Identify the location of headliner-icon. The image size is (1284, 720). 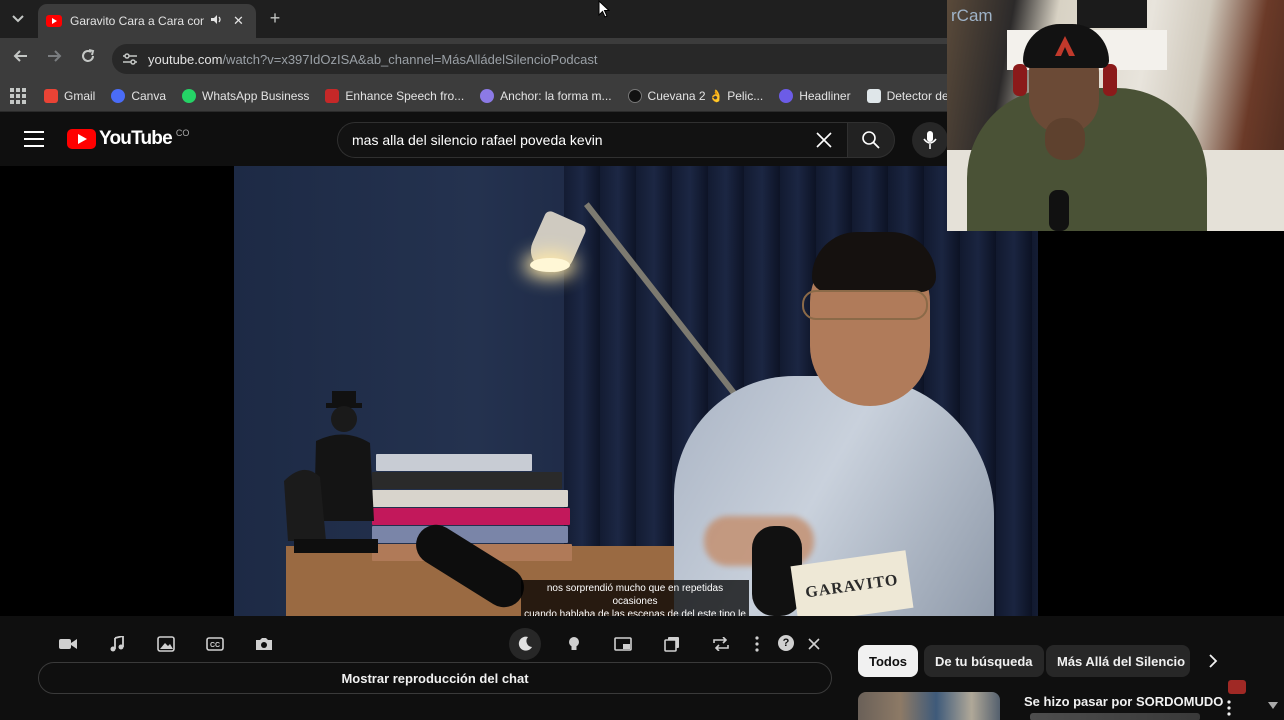
(786, 95).